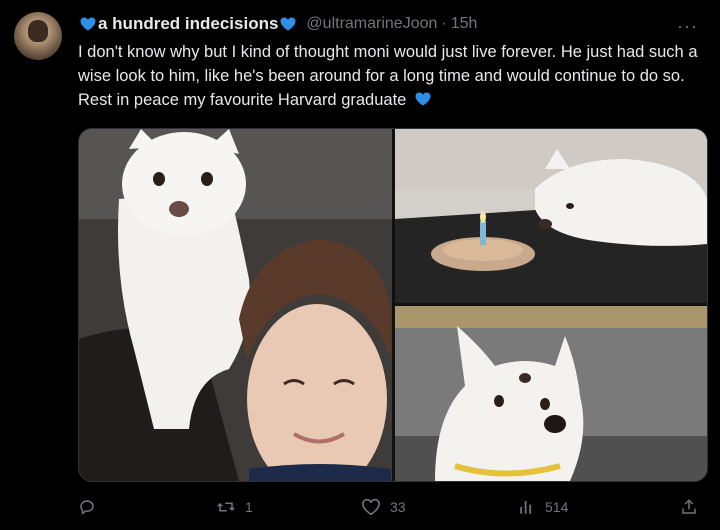  I want to click on avatar, so click(38, 36).